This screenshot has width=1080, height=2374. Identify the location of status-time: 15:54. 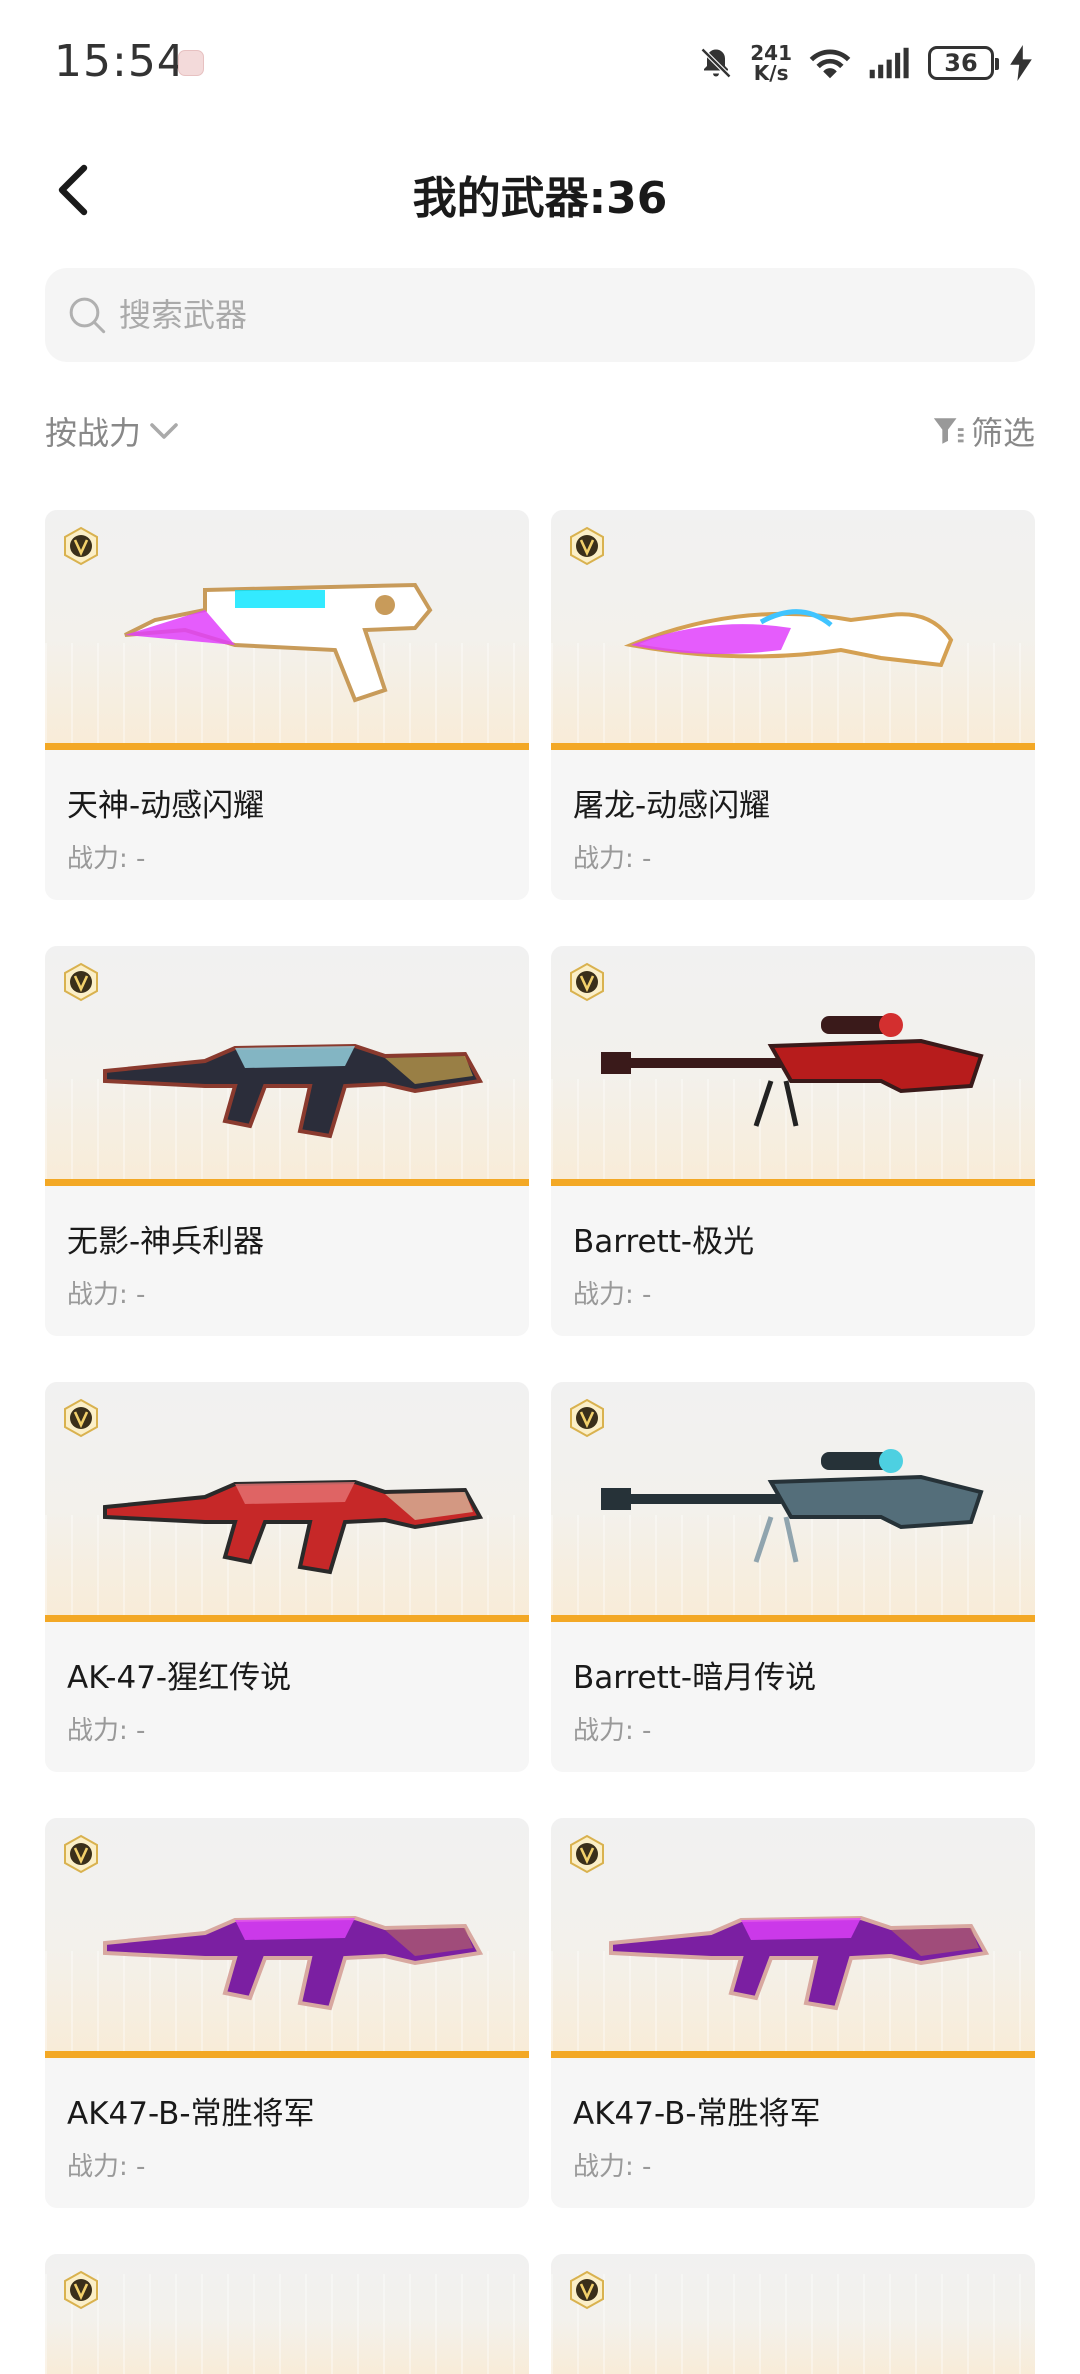
(120, 61).